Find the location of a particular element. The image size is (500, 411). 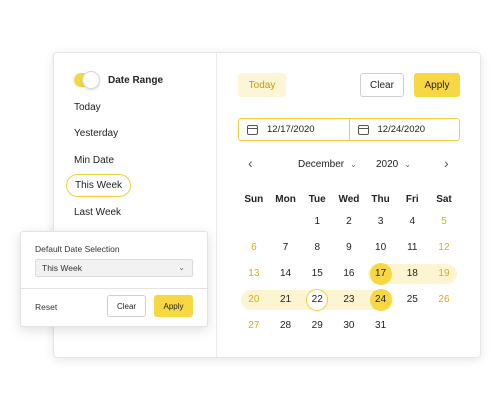

reset-link: Reset is located at coordinates (46, 307).